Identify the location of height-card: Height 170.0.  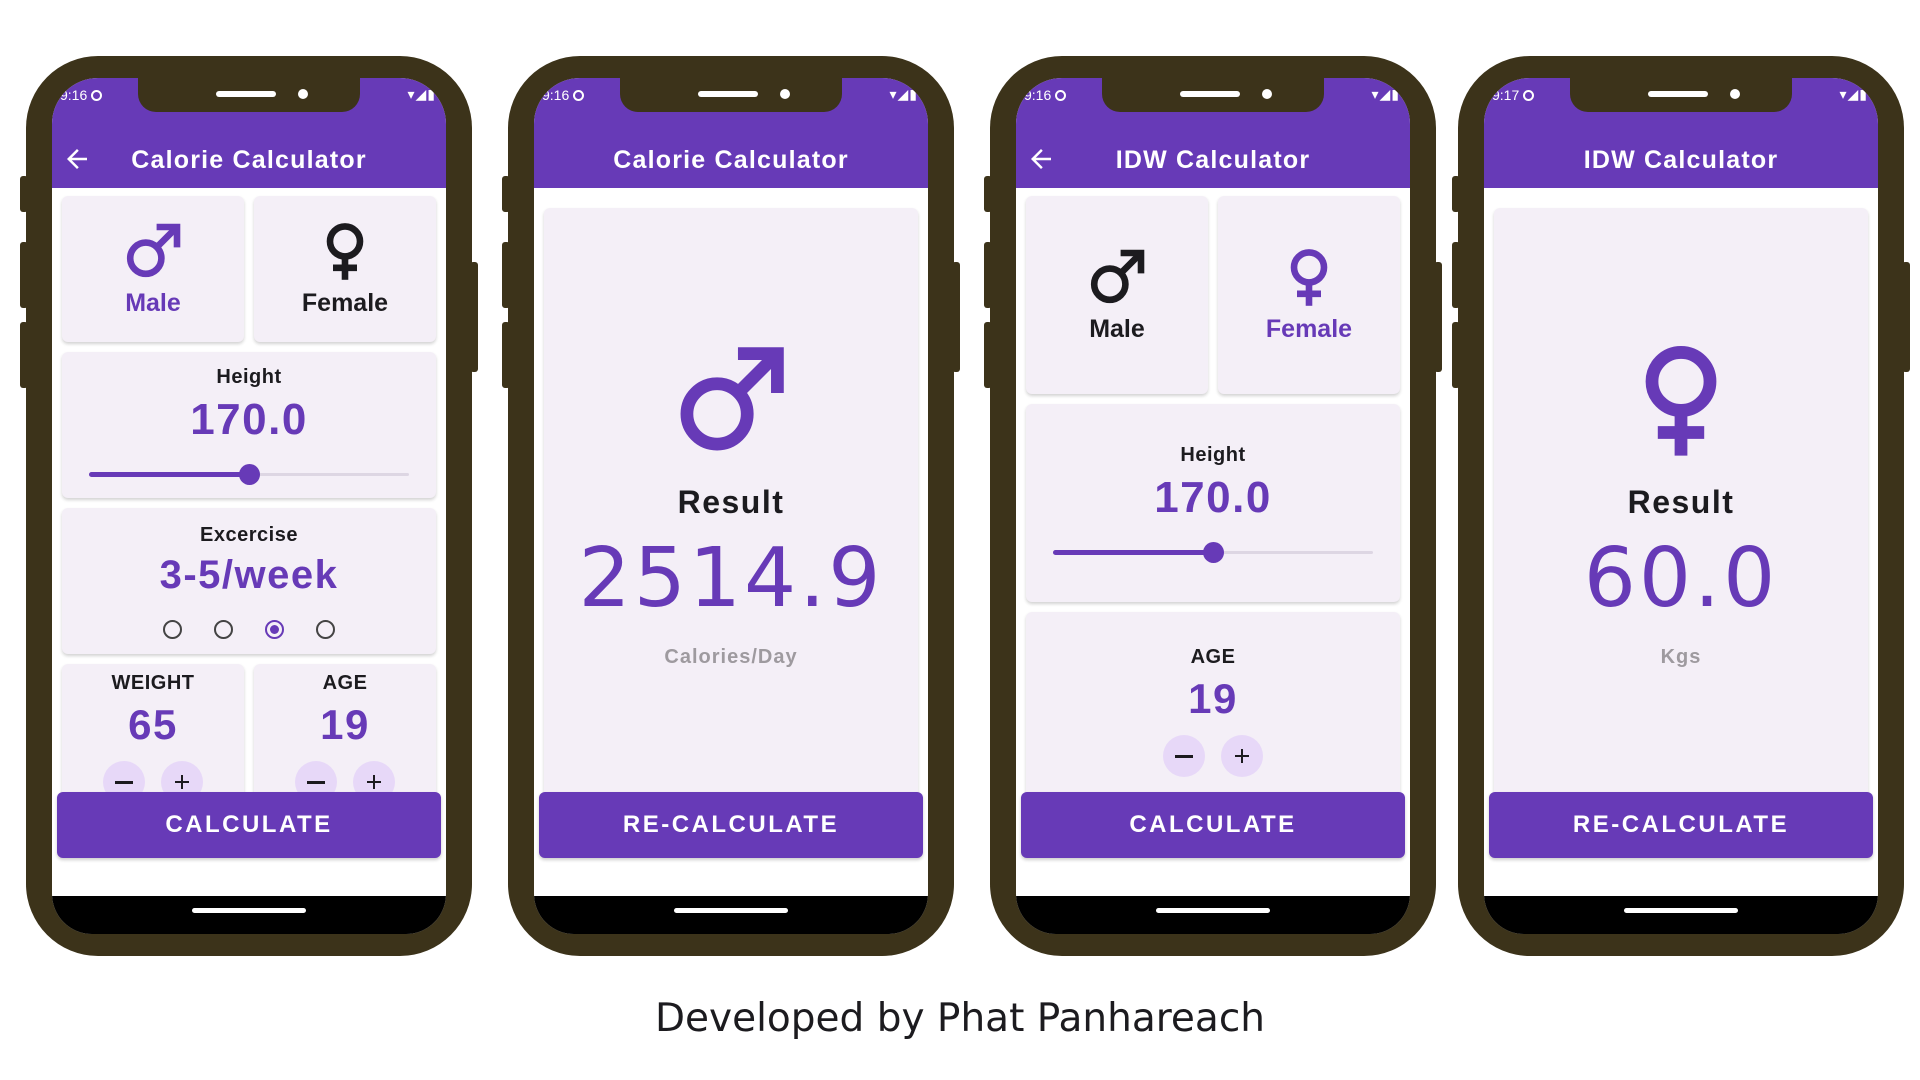
(1213, 503).